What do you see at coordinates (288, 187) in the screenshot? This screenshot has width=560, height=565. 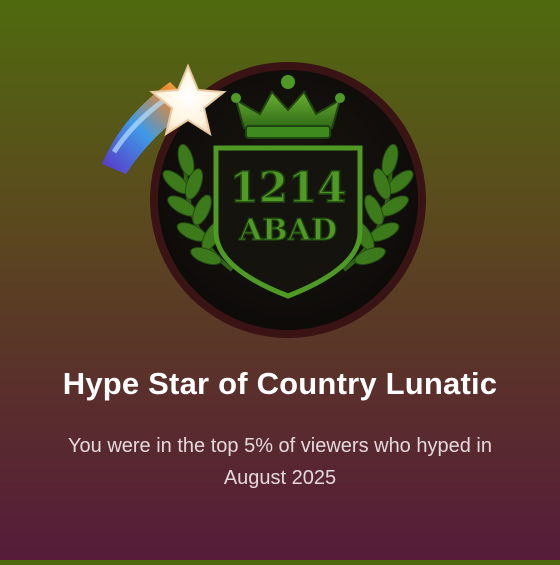 I see `emblem-number: 1214` at bounding box center [288, 187].